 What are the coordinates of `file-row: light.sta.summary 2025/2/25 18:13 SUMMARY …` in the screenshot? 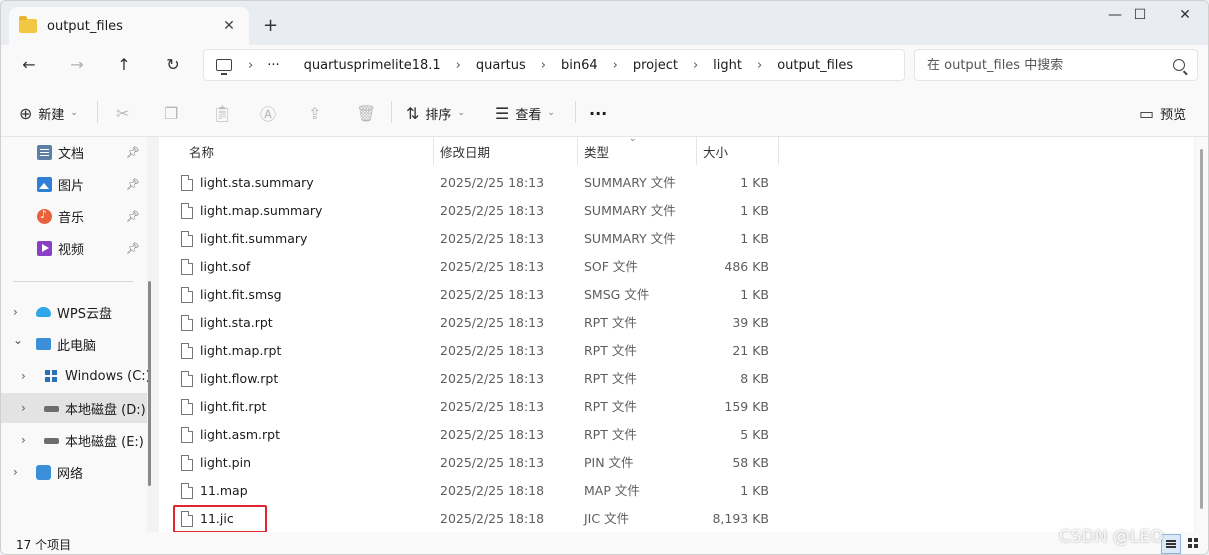 It's located at (676, 183).